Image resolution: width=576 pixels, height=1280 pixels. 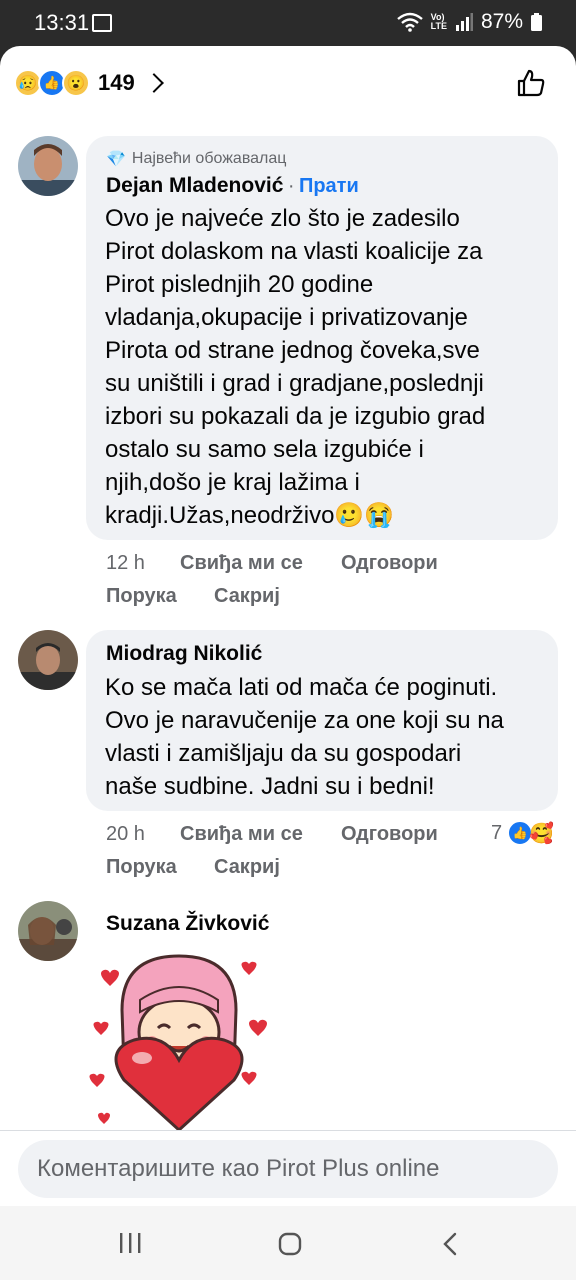 I want to click on wifi-icon, so click(x=409, y=22).